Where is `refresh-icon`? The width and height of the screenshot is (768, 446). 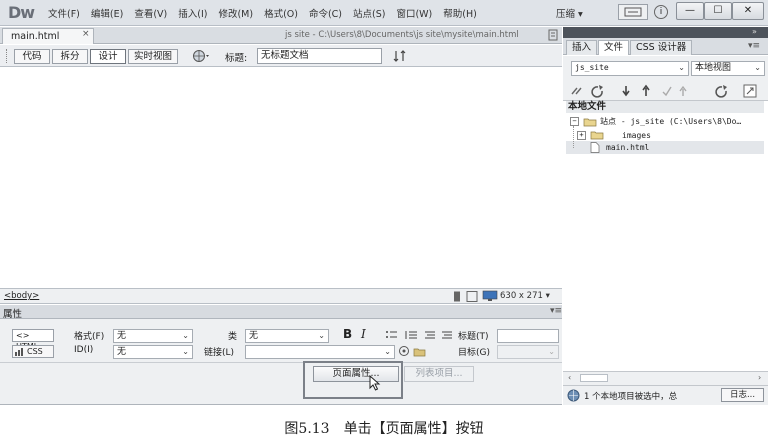 refresh-icon is located at coordinates (597, 91).